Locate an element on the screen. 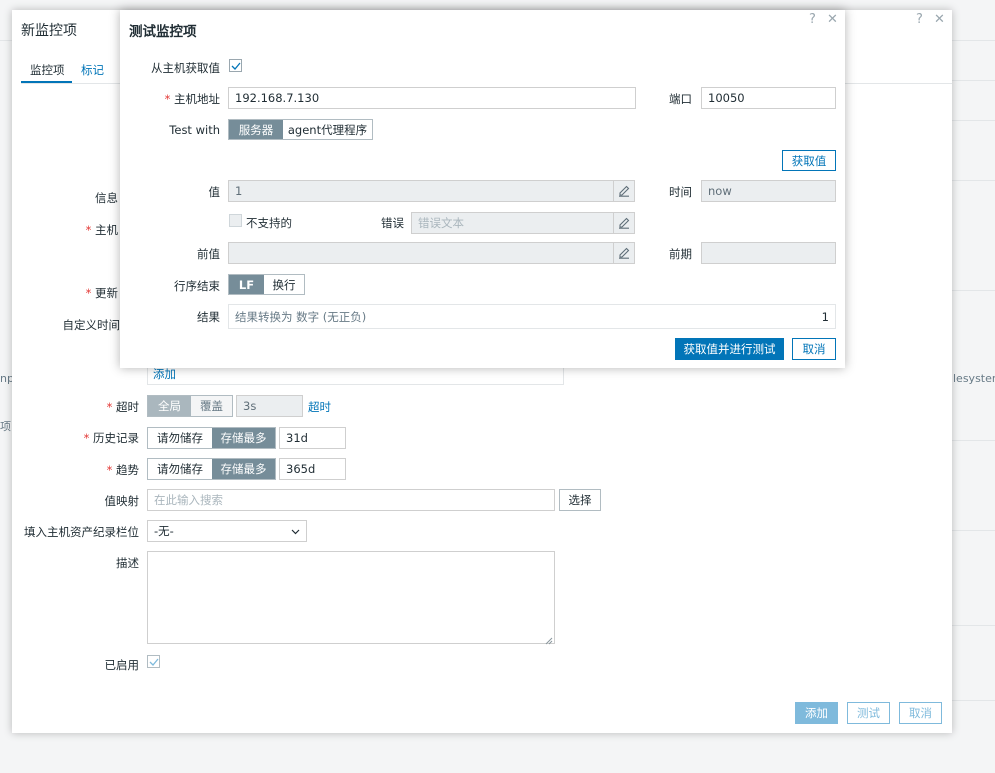 The width and height of the screenshot is (995, 773). trends-input: 365d is located at coordinates (312, 469).